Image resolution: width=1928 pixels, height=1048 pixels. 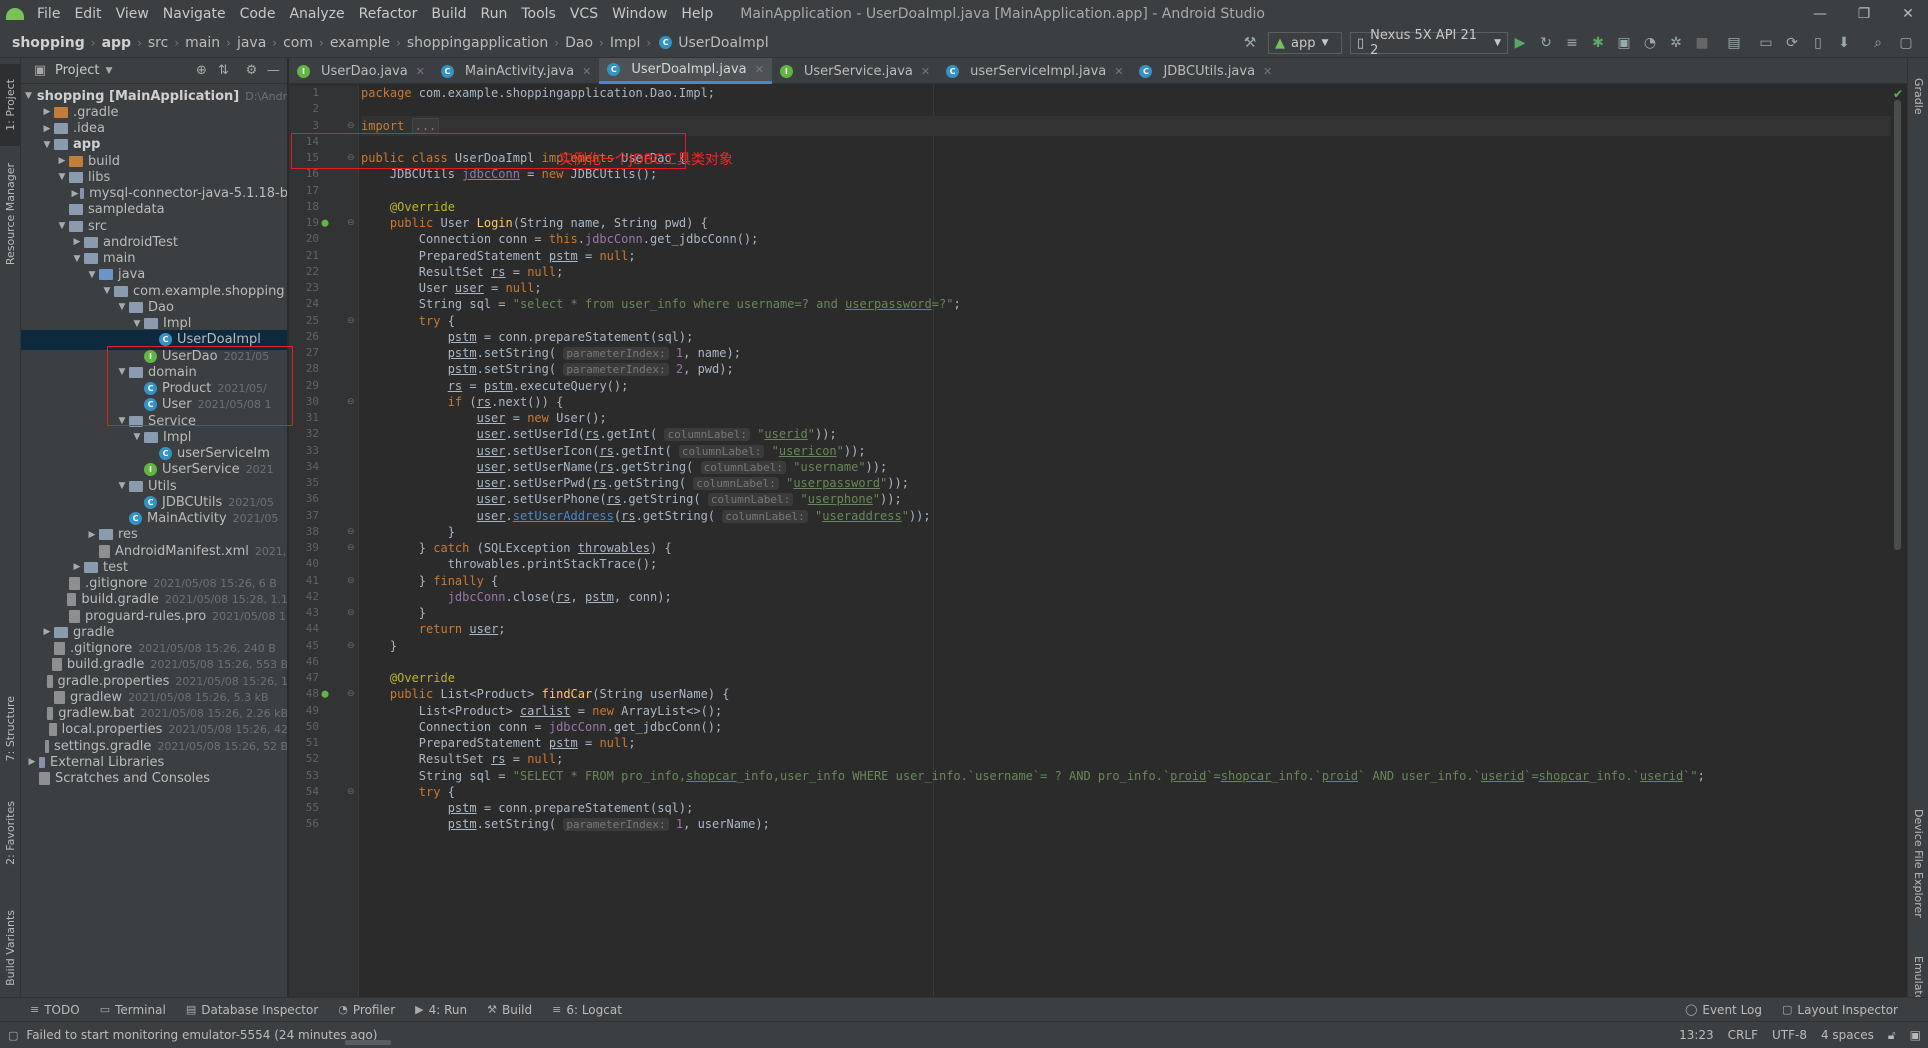 What do you see at coordinates (55, 1010) in the screenshot?
I see `tool-todo: ≡ TODO` at bounding box center [55, 1010].